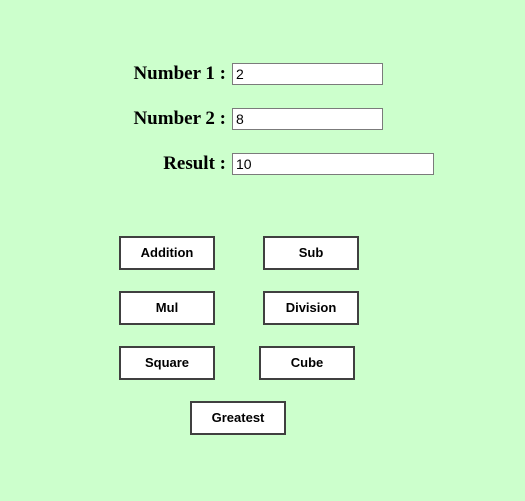 The height and width of the screenshot is (501, 525). What do you see at coordinates (167, 308) in the screenshot?
I see `mul-button: Mul` at bounding box center [167, 308].